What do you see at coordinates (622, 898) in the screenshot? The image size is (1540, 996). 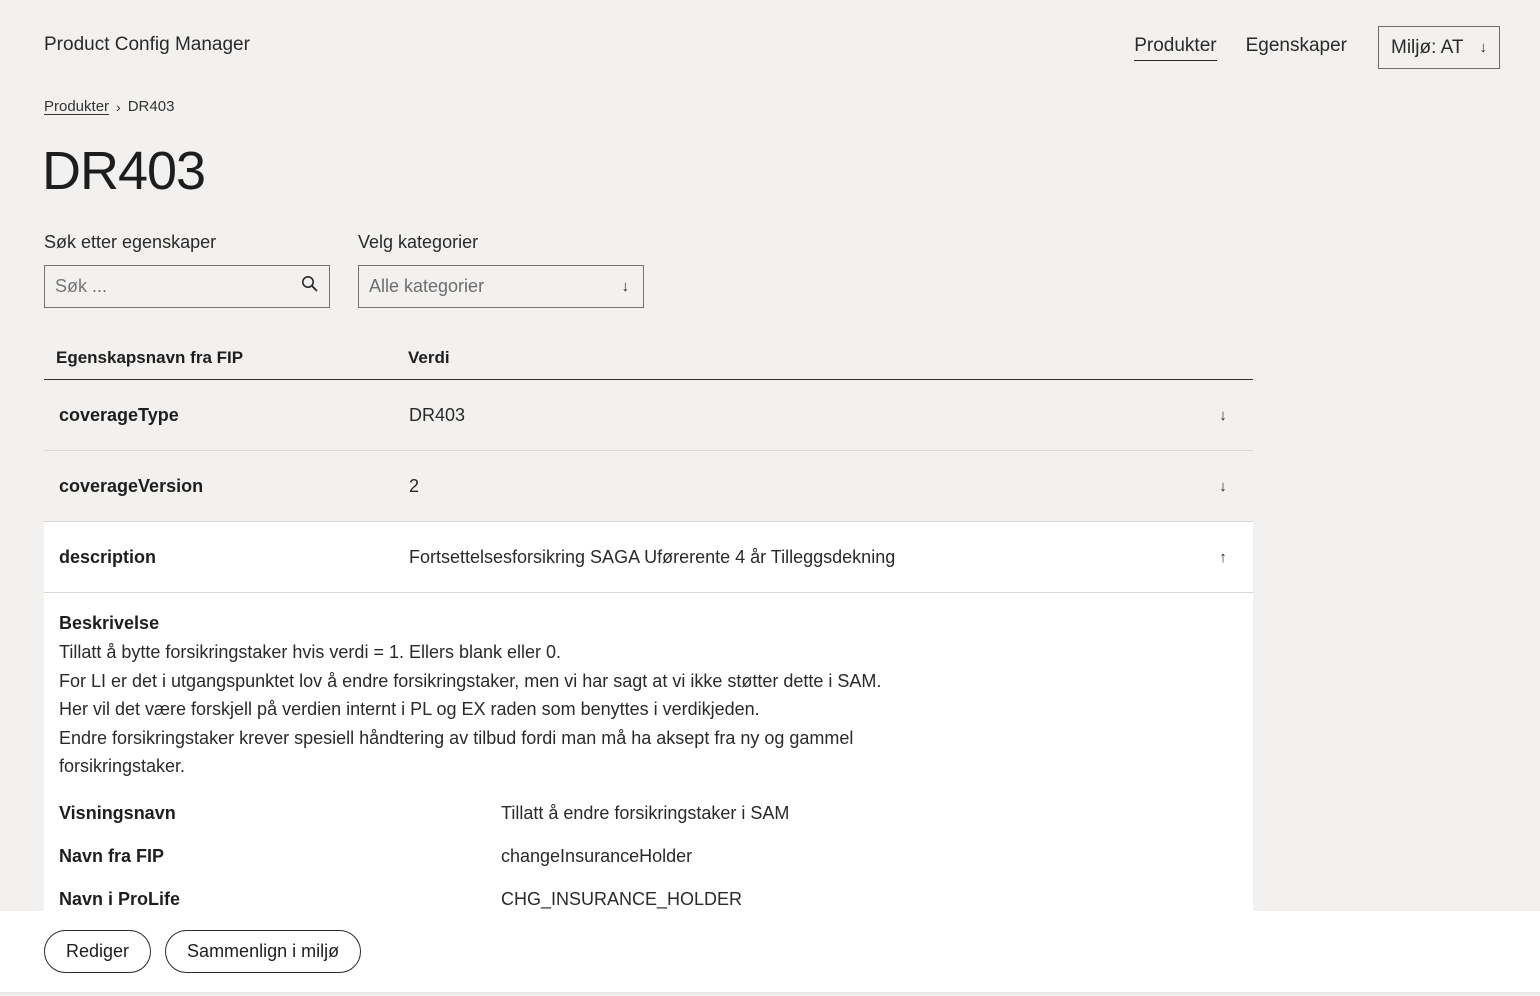 I see `detail-property-value: CHG_INSURANCE_HOLDER` at bounding box center [622, 898].